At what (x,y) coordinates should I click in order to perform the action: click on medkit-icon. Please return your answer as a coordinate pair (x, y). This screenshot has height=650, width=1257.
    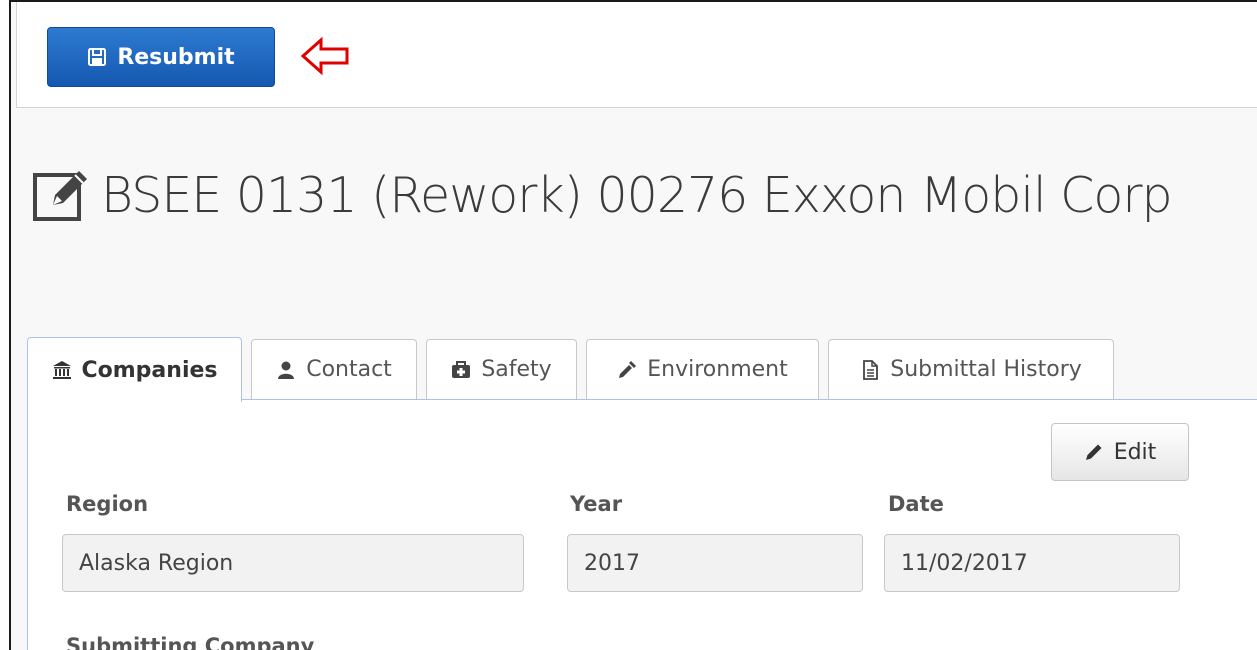
    Looking at the image, I should click on (461, 370).